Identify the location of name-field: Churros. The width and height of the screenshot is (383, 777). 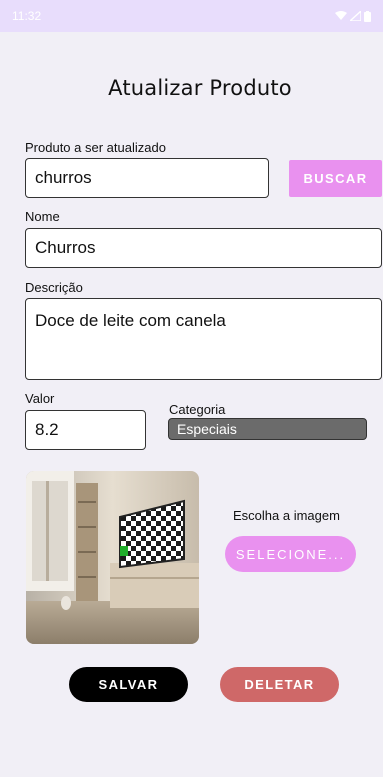
(203, 248).